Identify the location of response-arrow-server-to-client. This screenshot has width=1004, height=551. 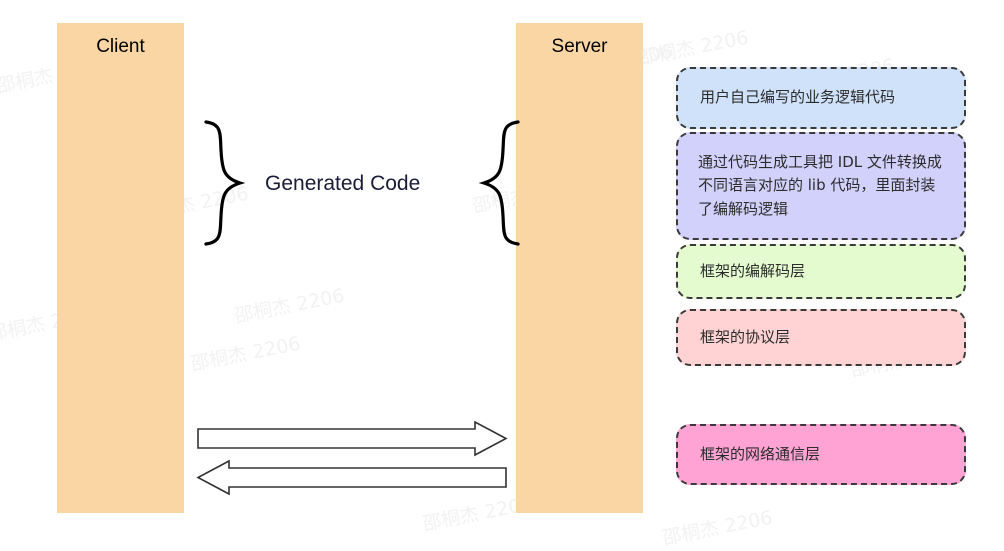
(351, 477).